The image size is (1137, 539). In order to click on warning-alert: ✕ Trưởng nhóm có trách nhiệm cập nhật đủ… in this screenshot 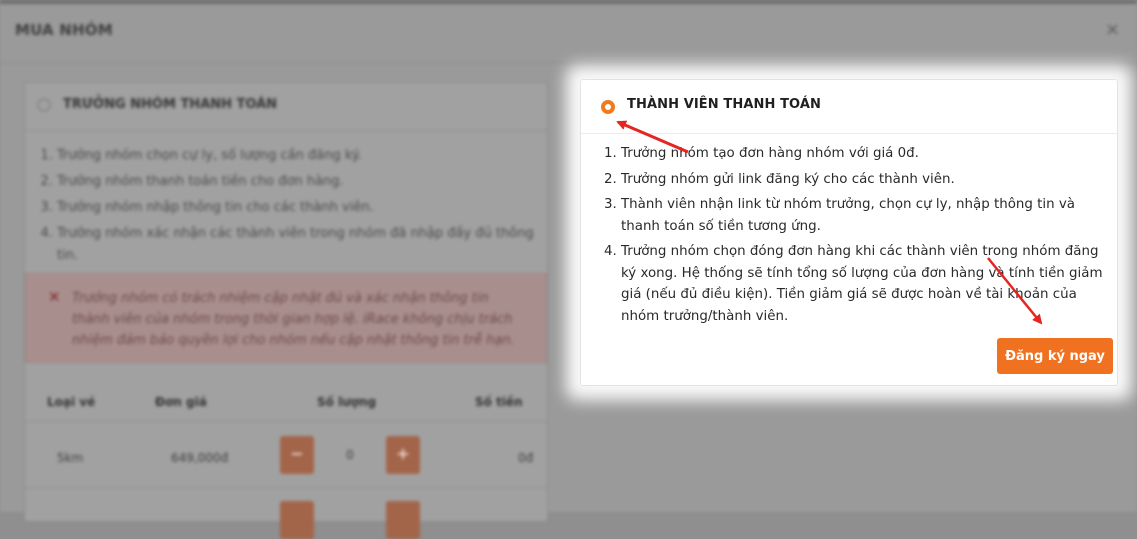, I will do `click(286, 318)`.